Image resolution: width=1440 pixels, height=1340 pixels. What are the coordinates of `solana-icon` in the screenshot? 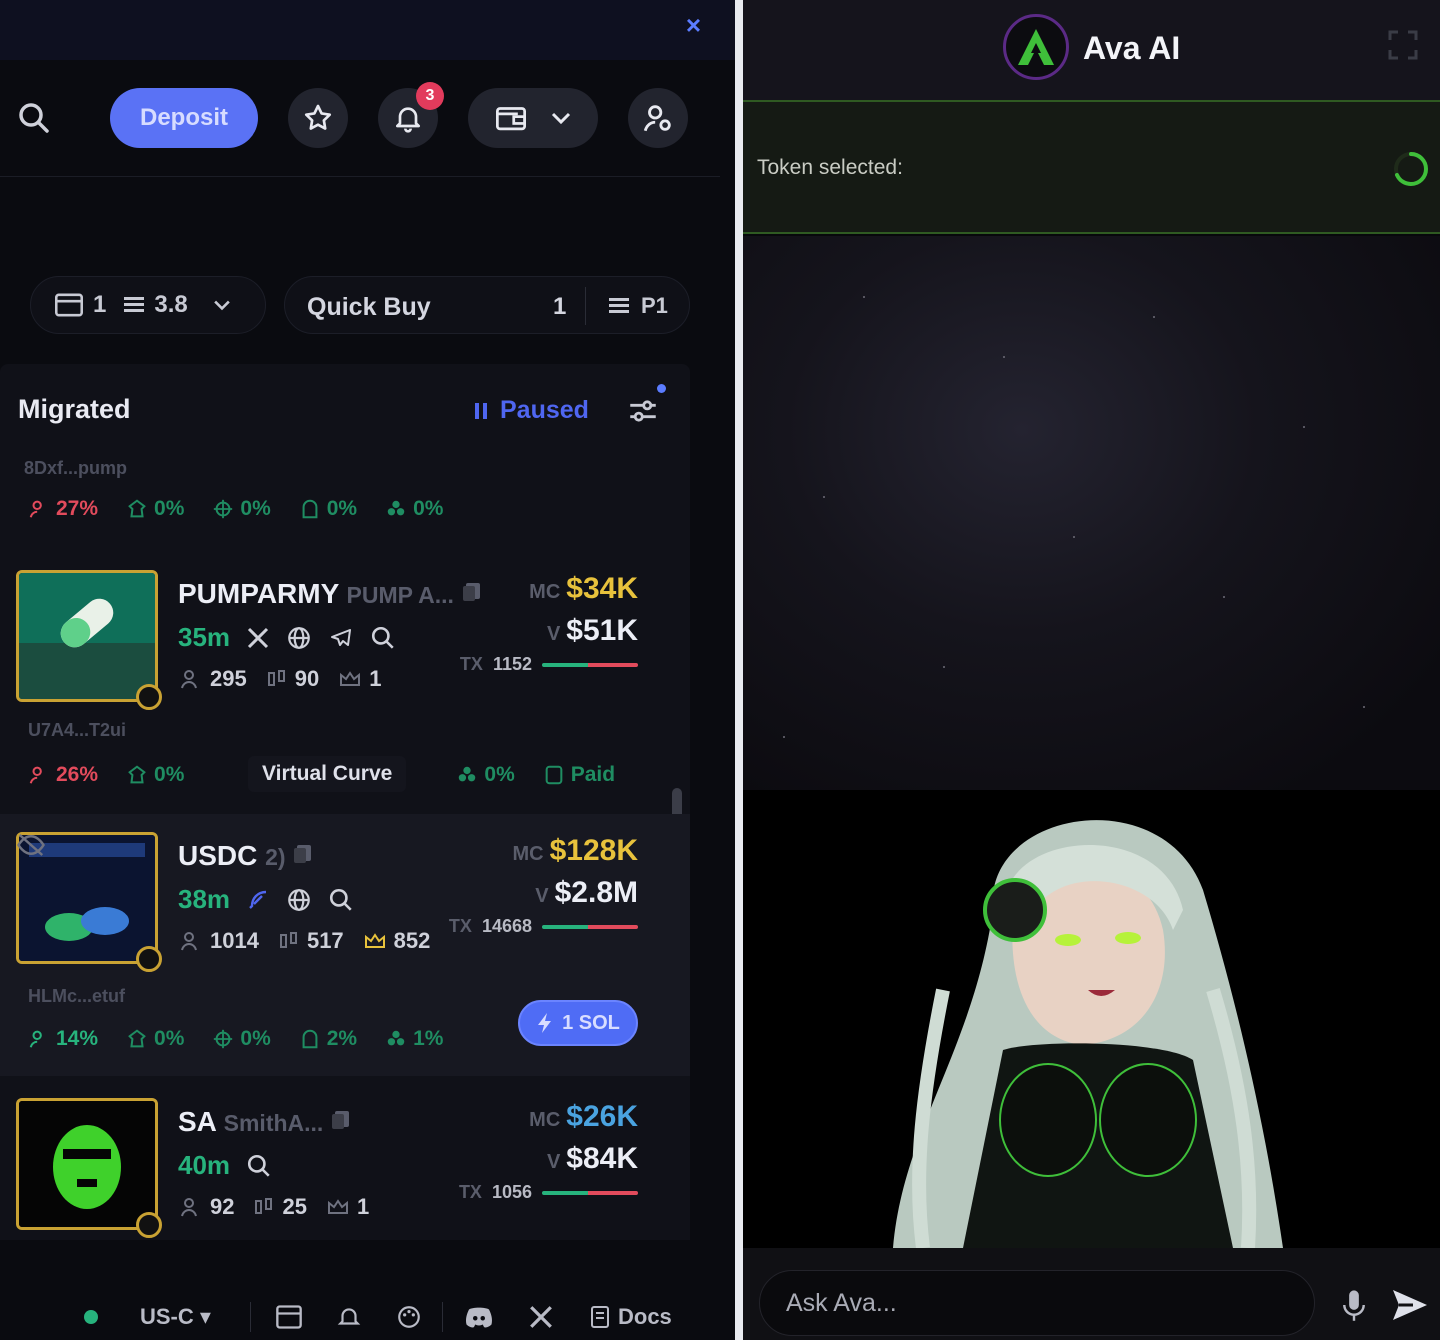 It's located at (619, 305).